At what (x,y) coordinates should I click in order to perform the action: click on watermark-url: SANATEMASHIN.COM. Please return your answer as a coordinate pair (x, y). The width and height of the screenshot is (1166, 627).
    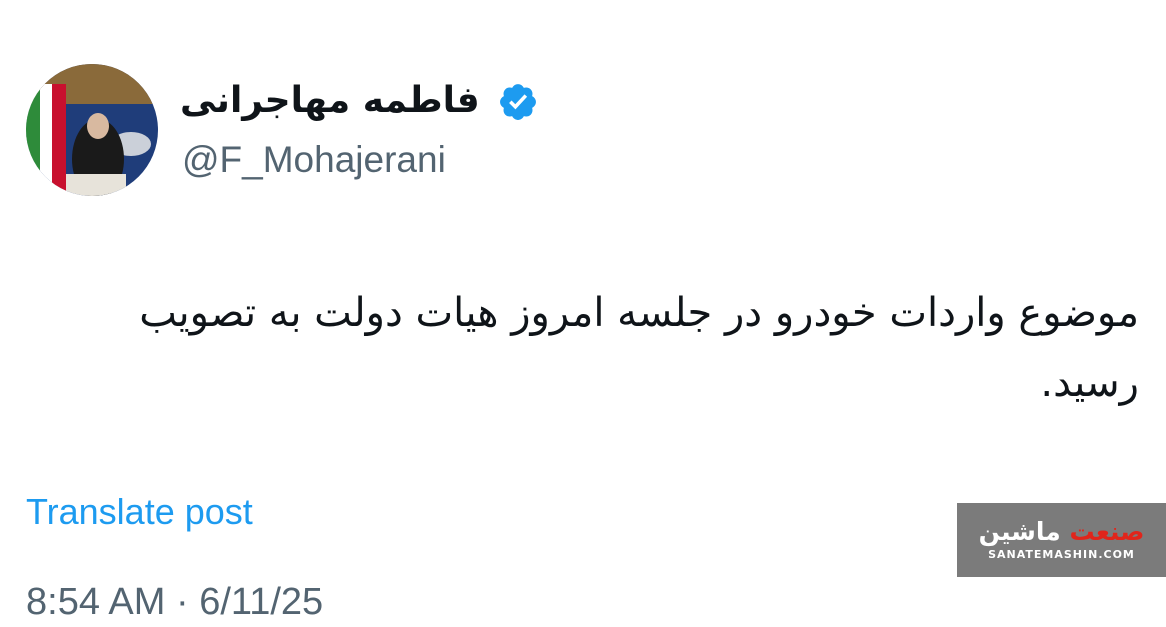
    Looking at the image, I should click on (1061, 554).